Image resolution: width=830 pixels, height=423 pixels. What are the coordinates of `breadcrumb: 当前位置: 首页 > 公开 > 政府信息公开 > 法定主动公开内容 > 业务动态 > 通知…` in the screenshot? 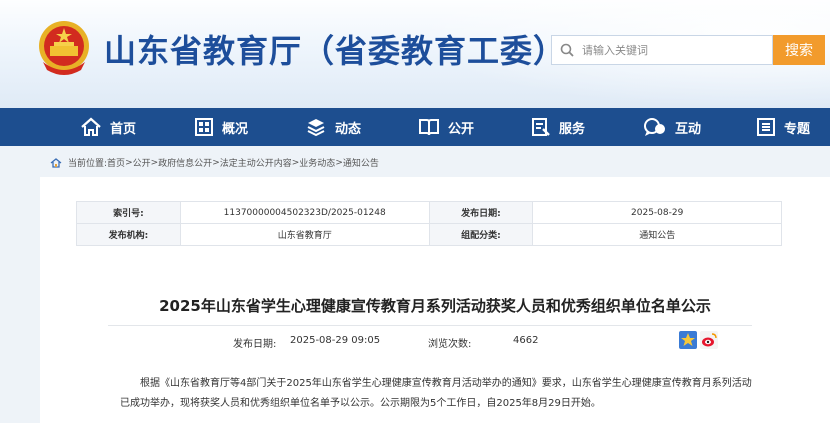 It's located at (214, 162).